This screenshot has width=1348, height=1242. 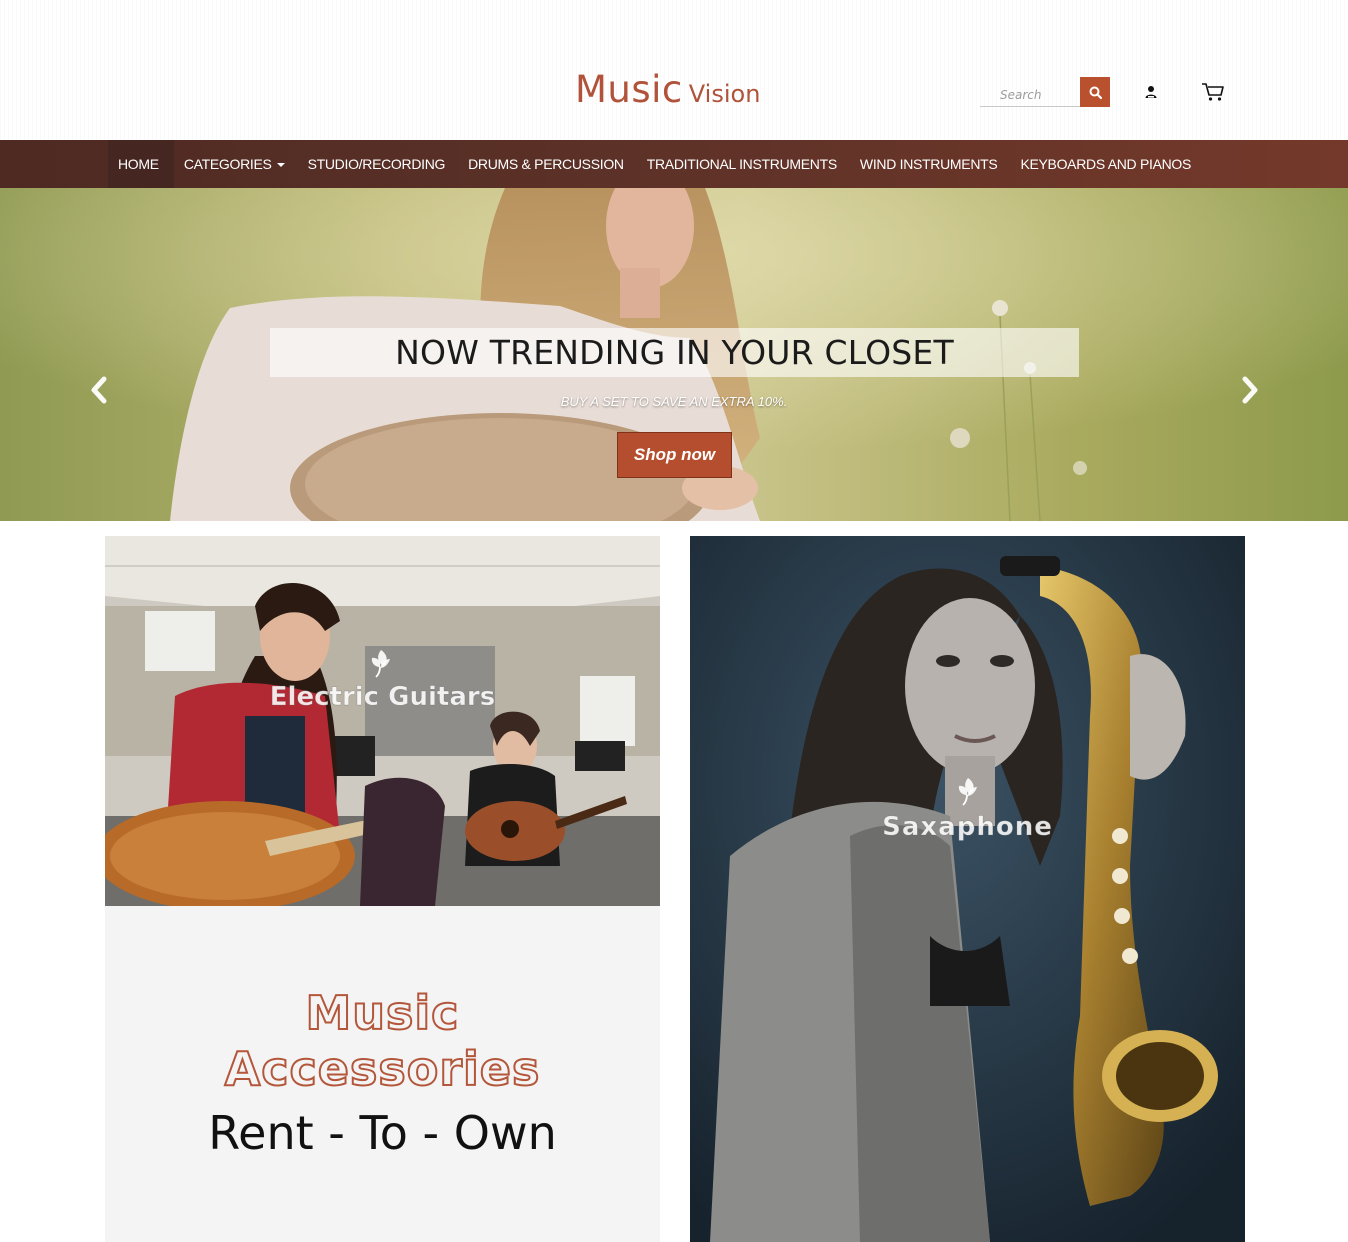 I want to click on site-header: Music Vision, so click(x=674, y=70).